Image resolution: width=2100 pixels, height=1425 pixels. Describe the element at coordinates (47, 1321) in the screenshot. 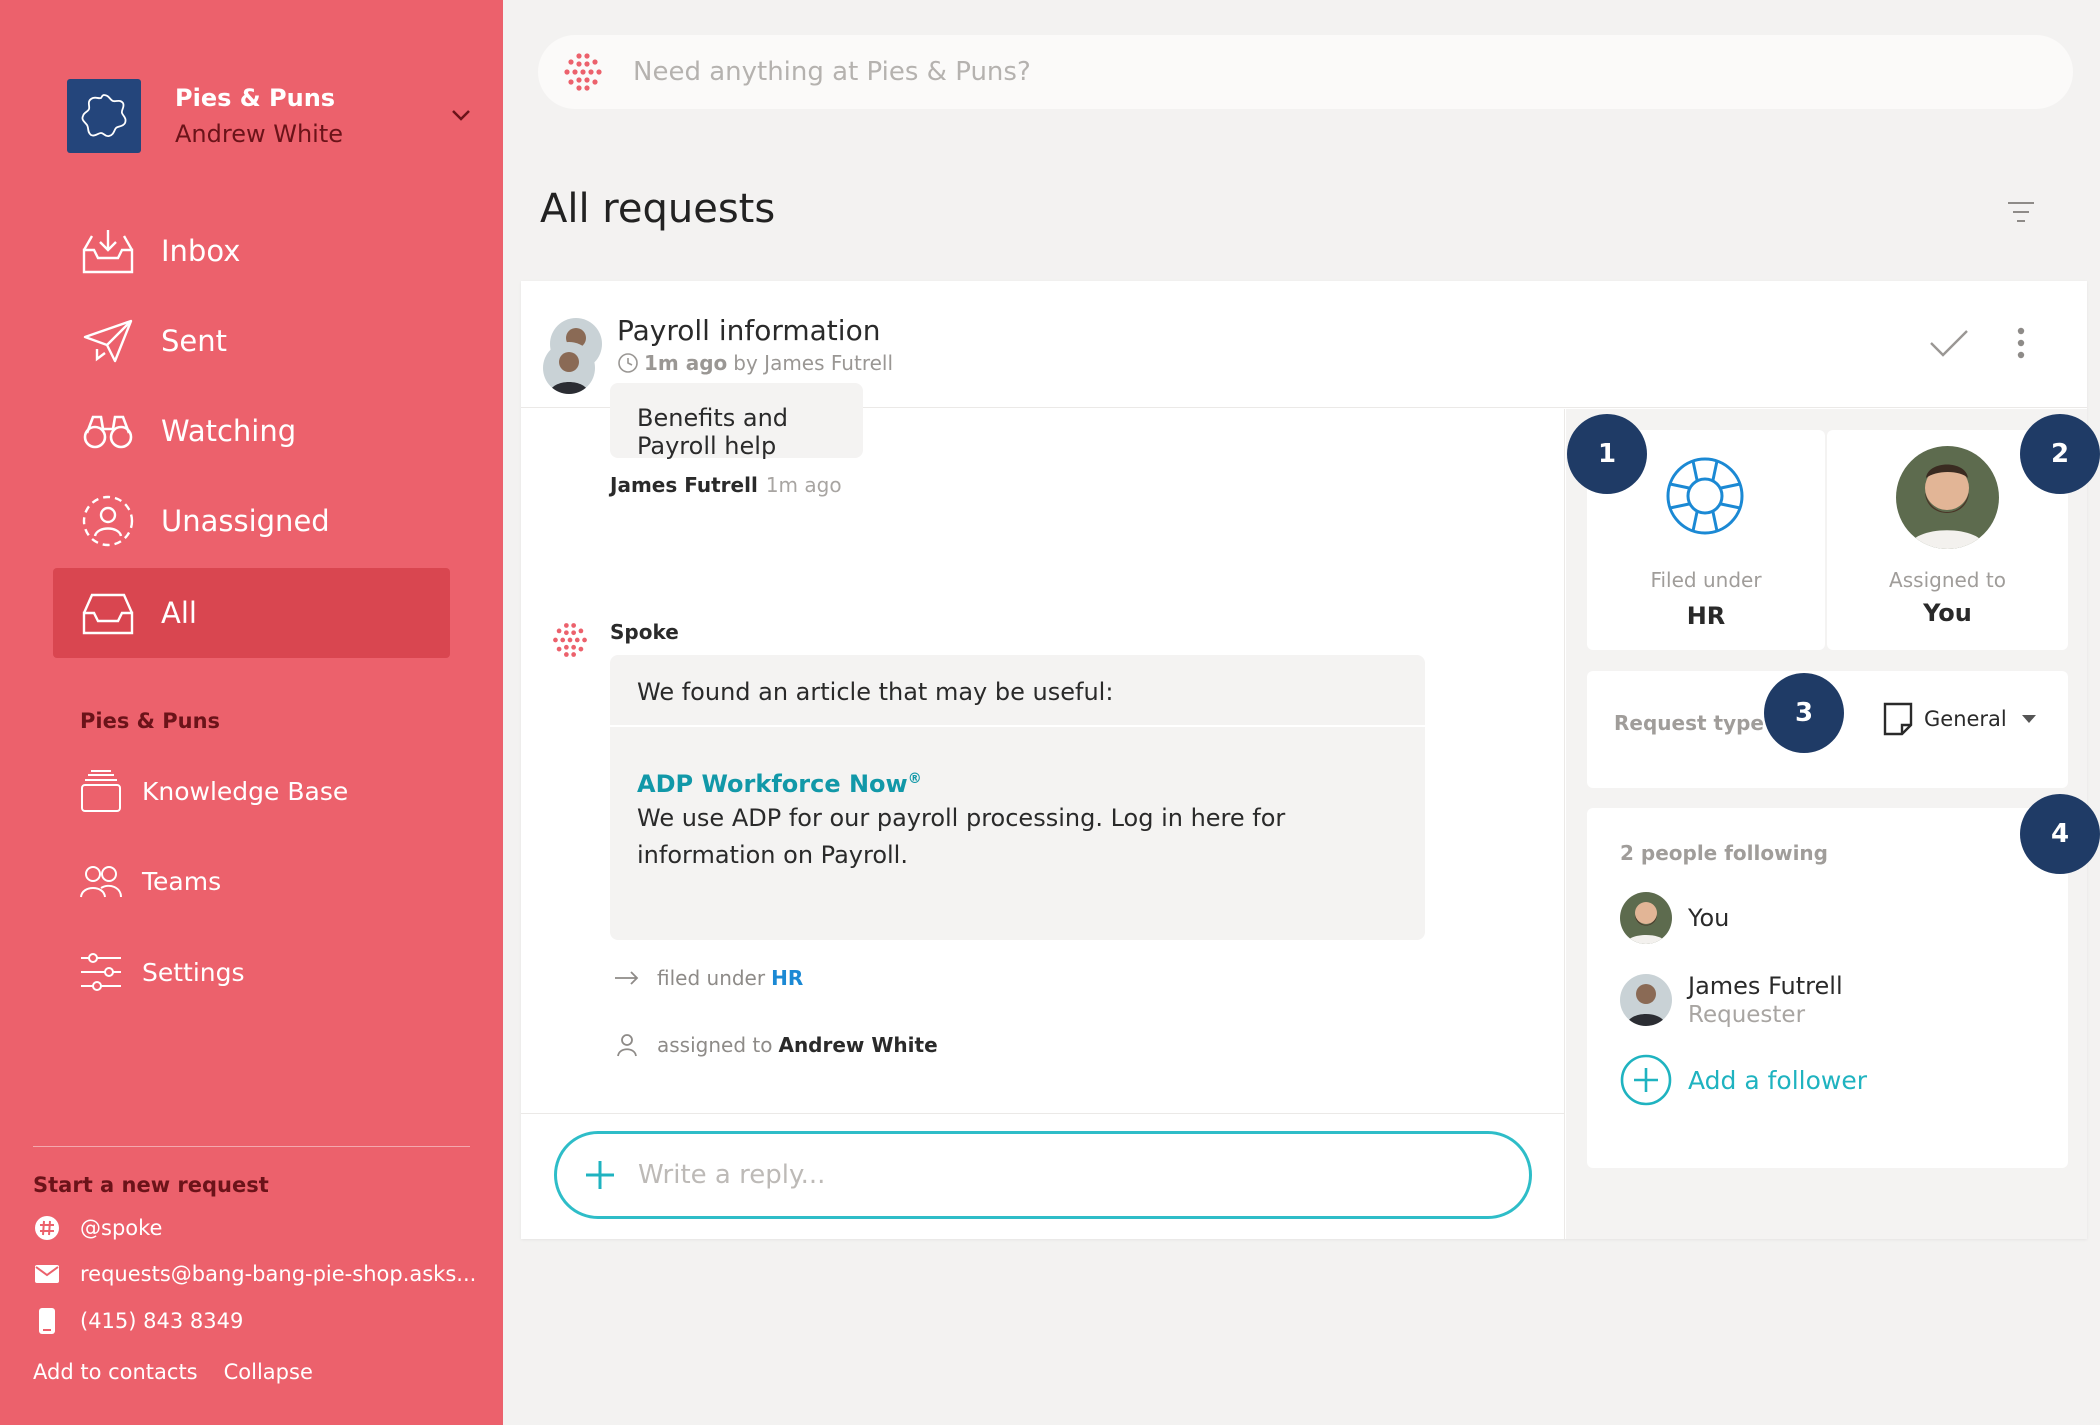

I see `phone-icon` at that location.